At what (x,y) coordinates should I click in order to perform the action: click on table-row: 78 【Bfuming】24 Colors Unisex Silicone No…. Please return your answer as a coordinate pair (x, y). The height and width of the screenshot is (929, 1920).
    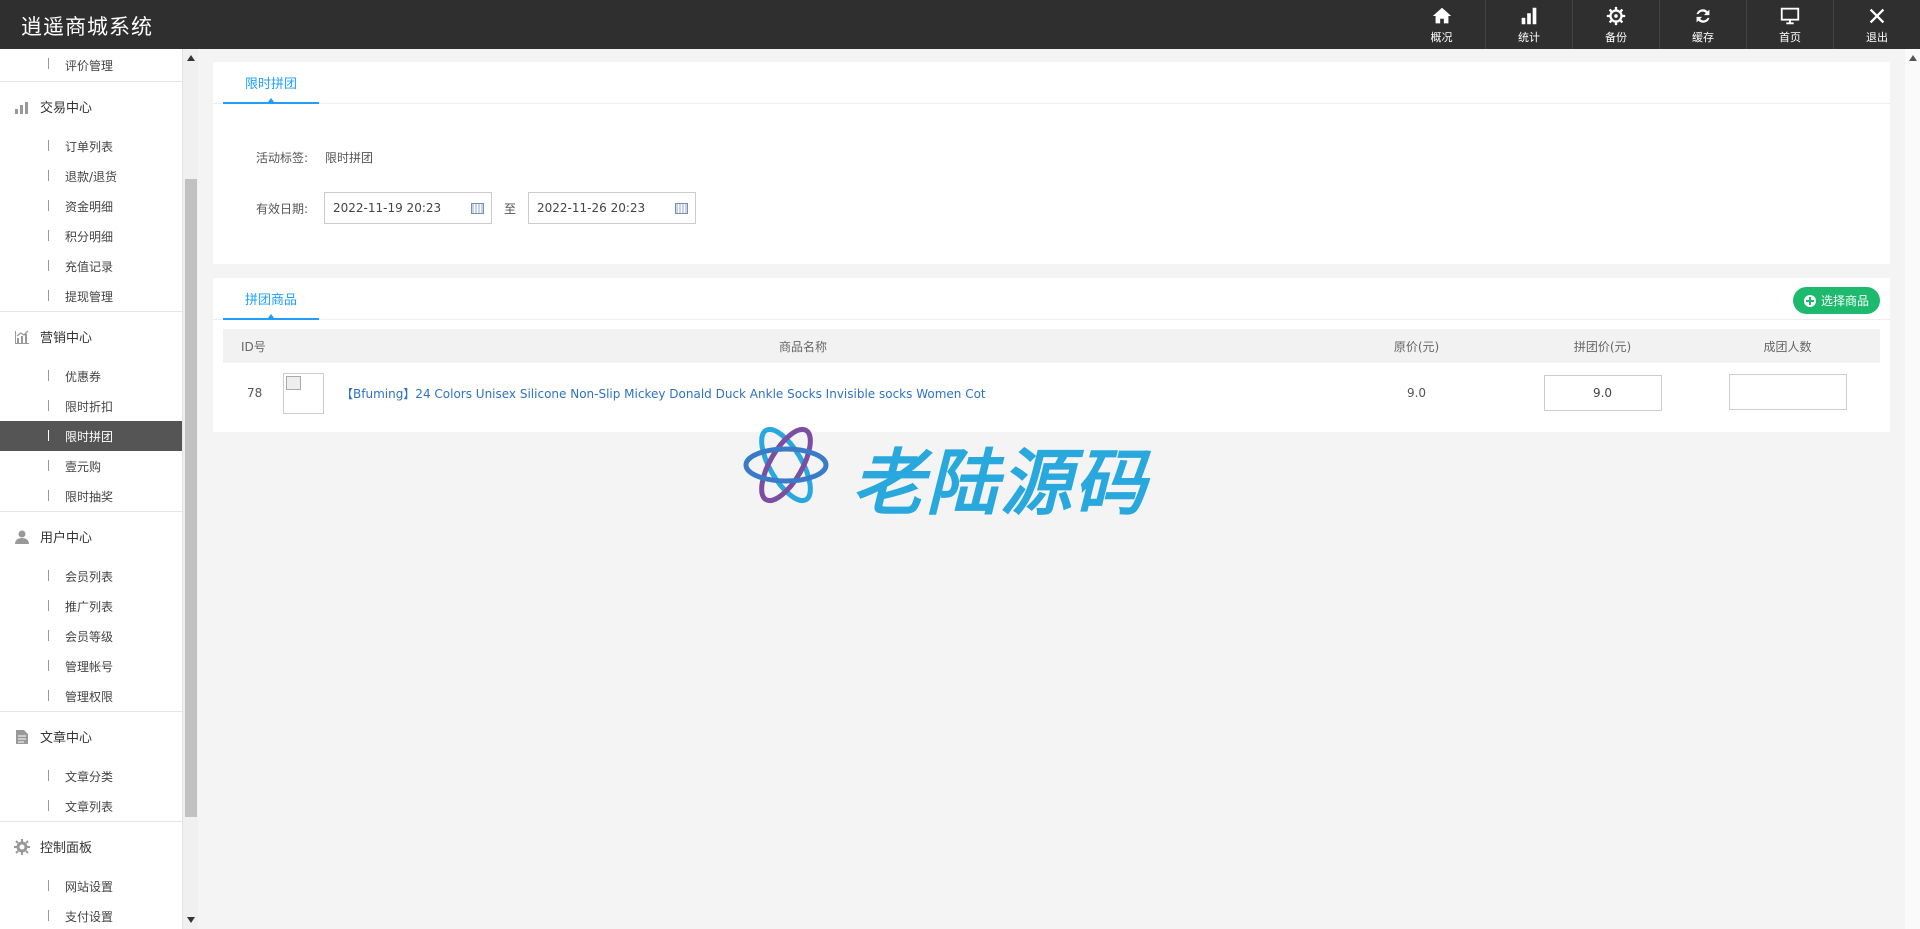
    Looking at the image, I should click on (1051, 393).